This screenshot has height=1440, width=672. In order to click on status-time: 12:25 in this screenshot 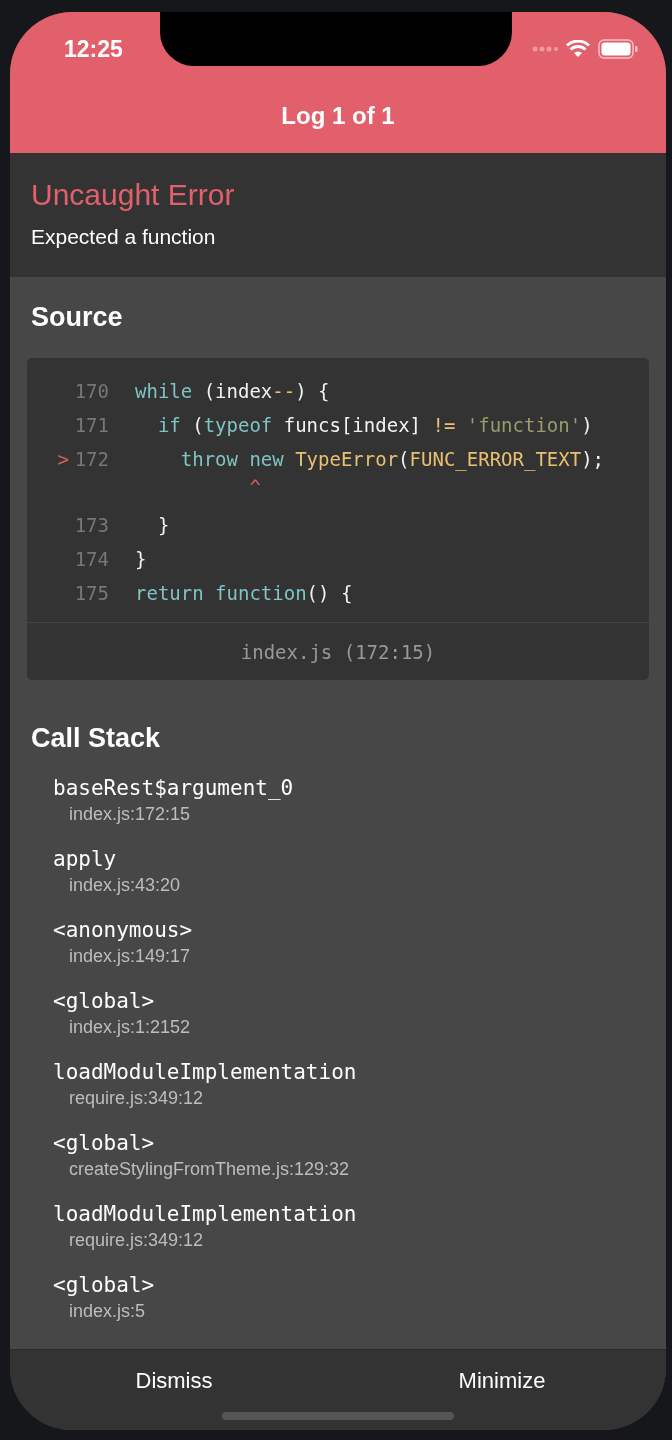, I will do `click(93, 49)`.